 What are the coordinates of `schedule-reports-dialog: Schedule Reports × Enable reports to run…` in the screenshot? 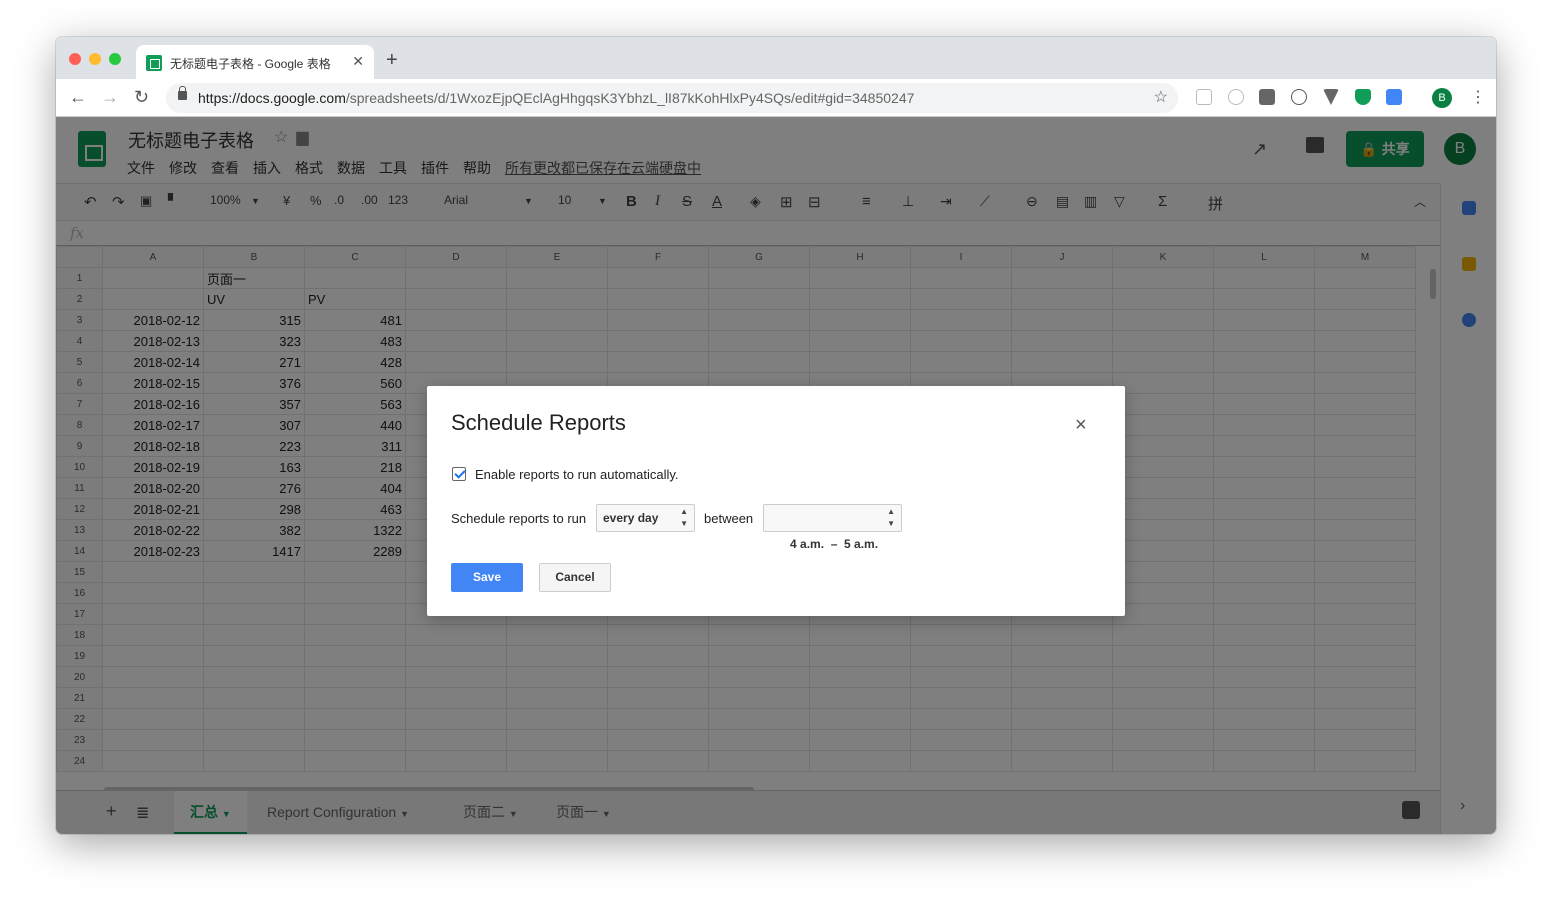 It's located at (776, 501).